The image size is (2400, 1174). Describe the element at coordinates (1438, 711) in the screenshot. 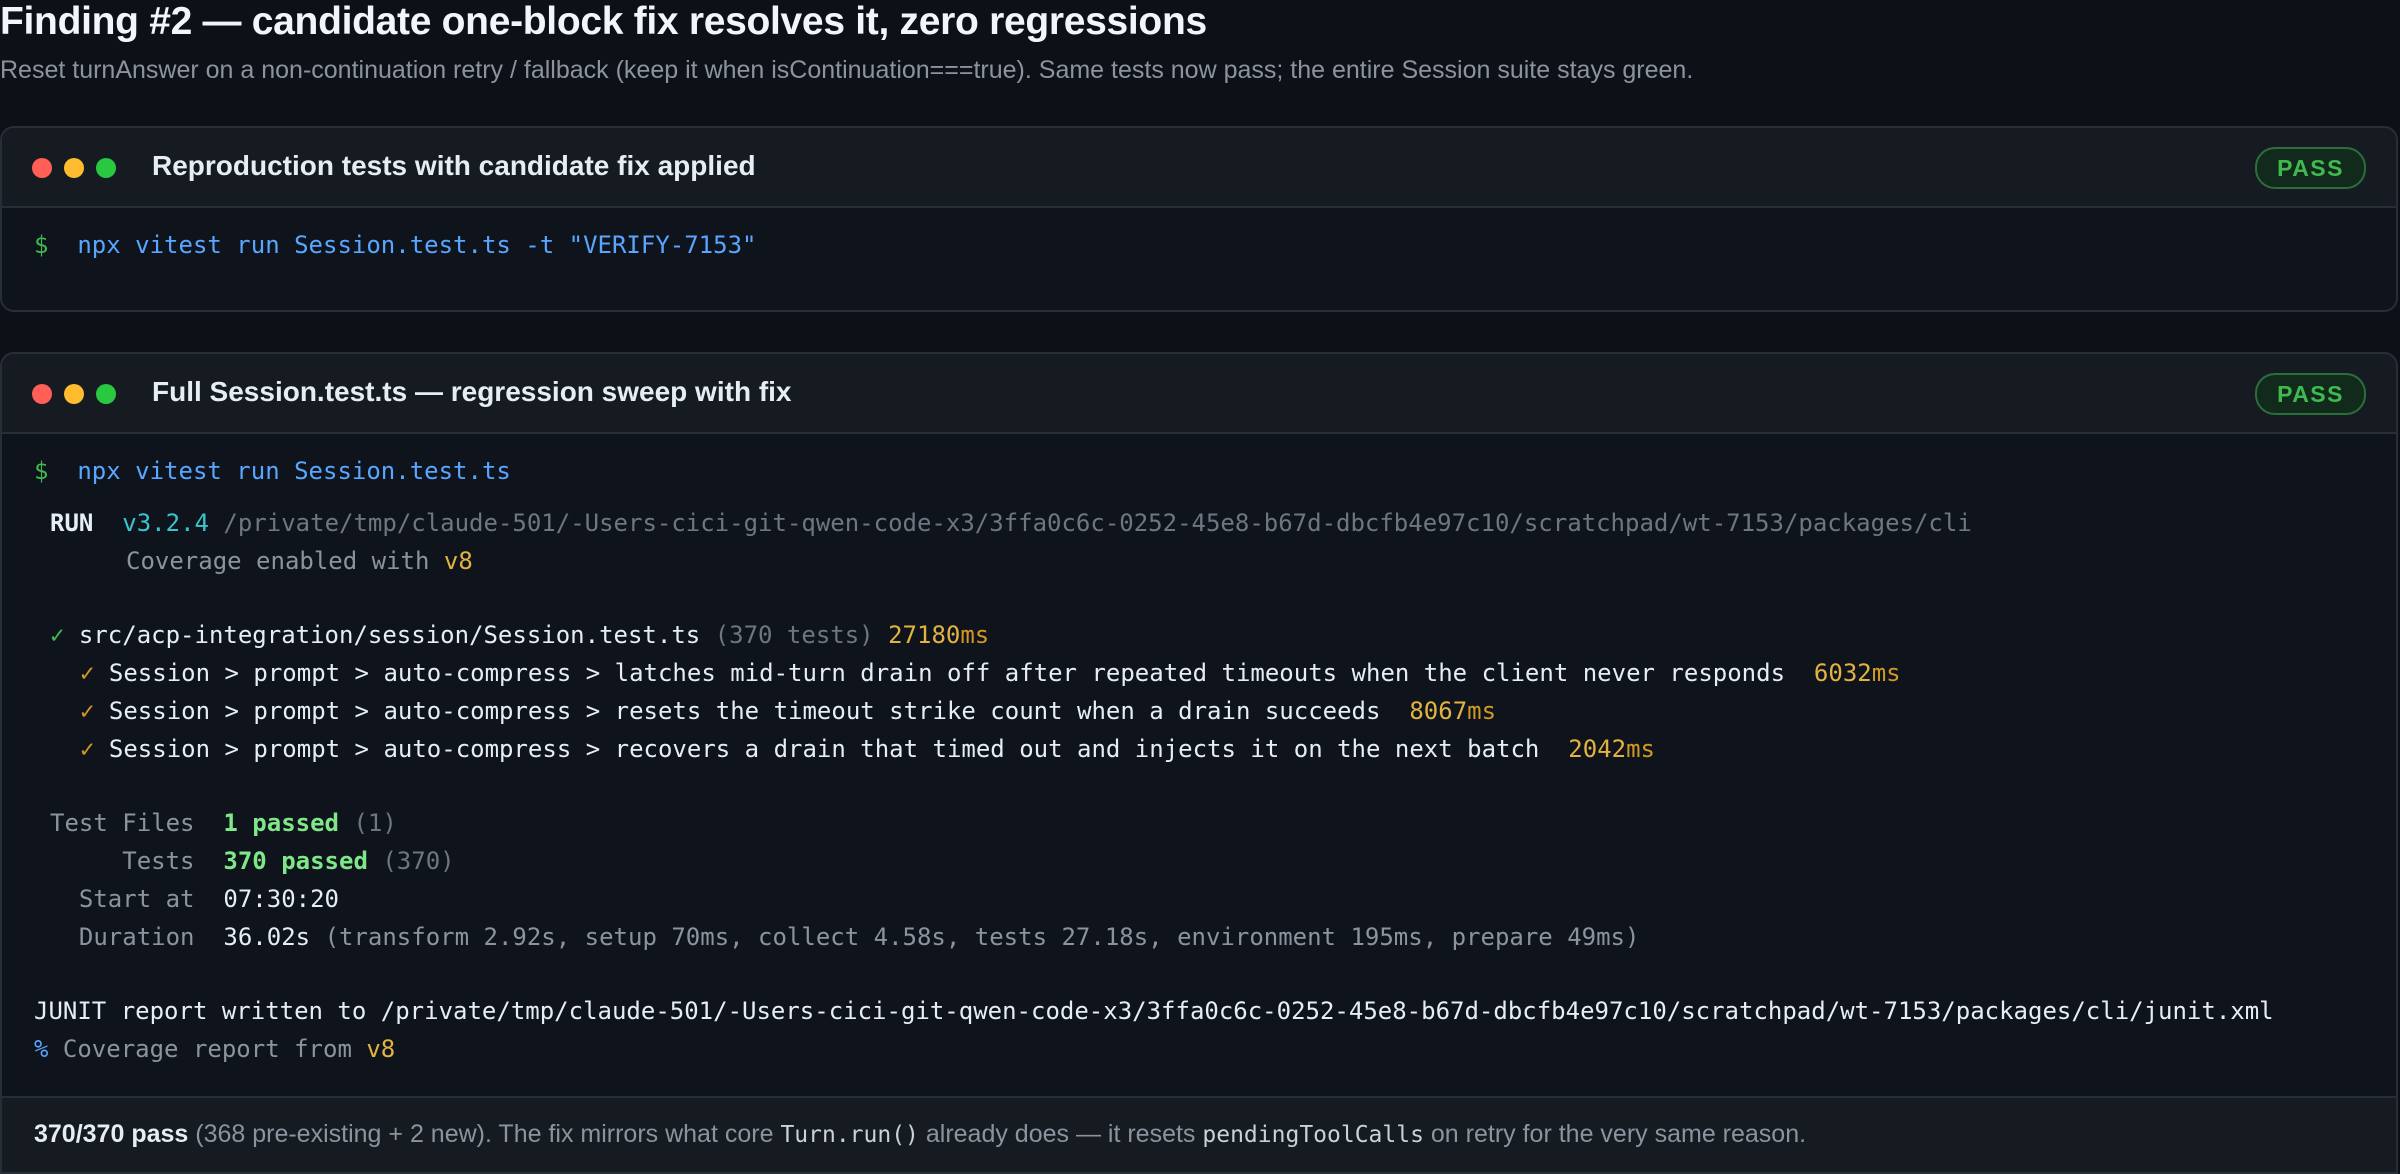

I see `test-duration: 8067` at that location.